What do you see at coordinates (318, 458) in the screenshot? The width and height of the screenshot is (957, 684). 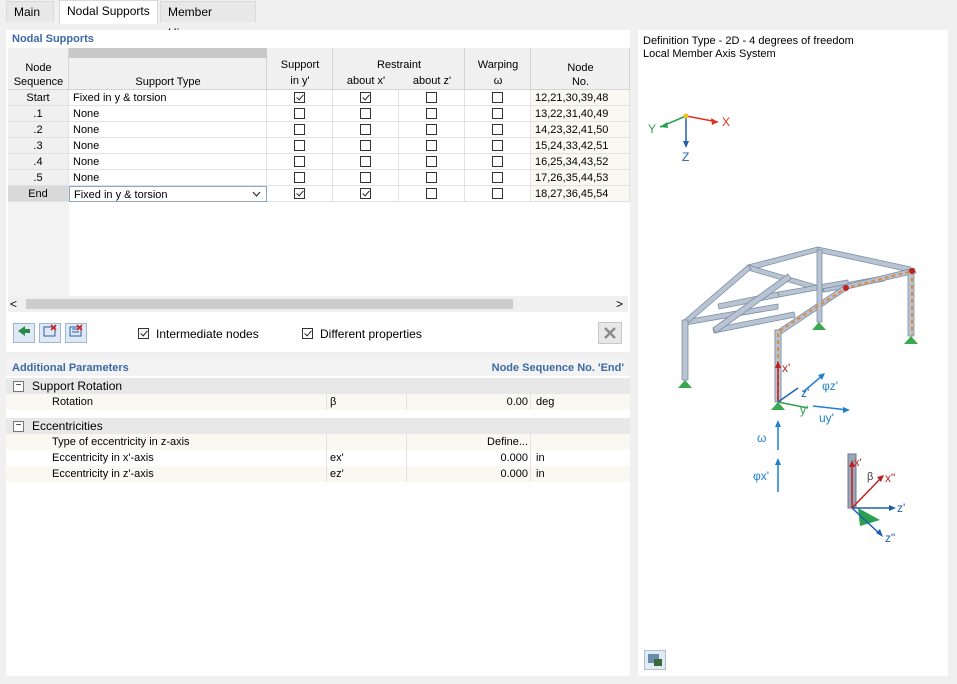 I see `parameter-row: Eccentricity in x'-axisex'0.000in` at bounding box center [318, 458].